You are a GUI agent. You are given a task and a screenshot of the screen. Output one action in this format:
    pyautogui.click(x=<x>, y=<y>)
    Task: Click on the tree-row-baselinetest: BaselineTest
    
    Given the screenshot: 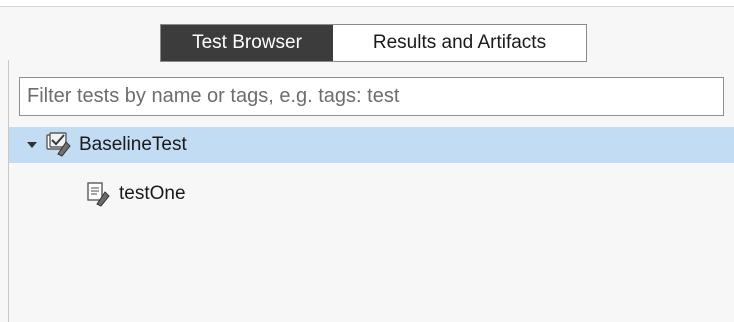 What is the action you would take?
    pyautogui.click(x=371, y=145)
    